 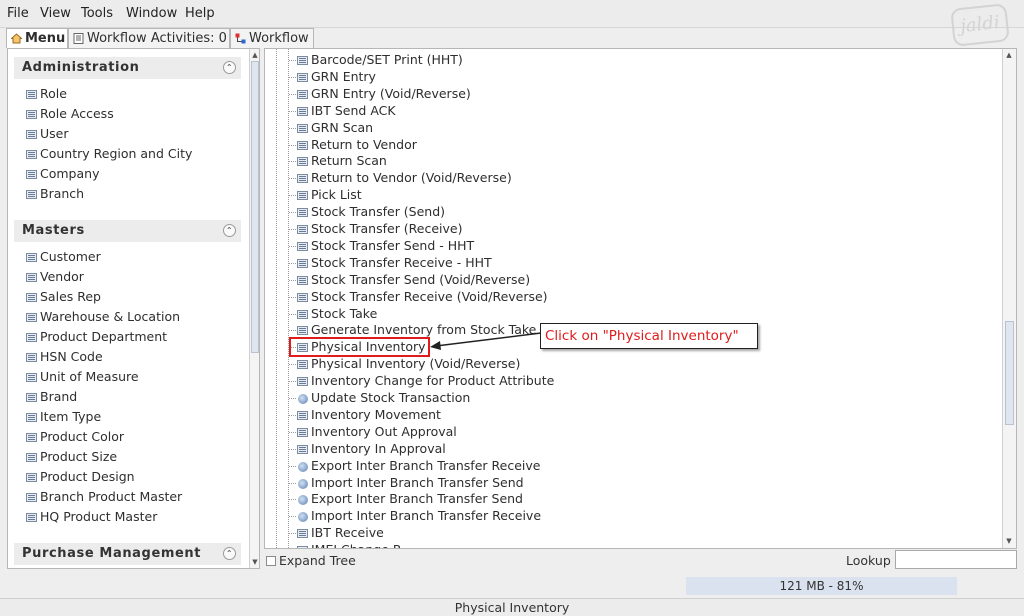 I want to click on tree-item: IBT Receive, so click(x=336, y=532).